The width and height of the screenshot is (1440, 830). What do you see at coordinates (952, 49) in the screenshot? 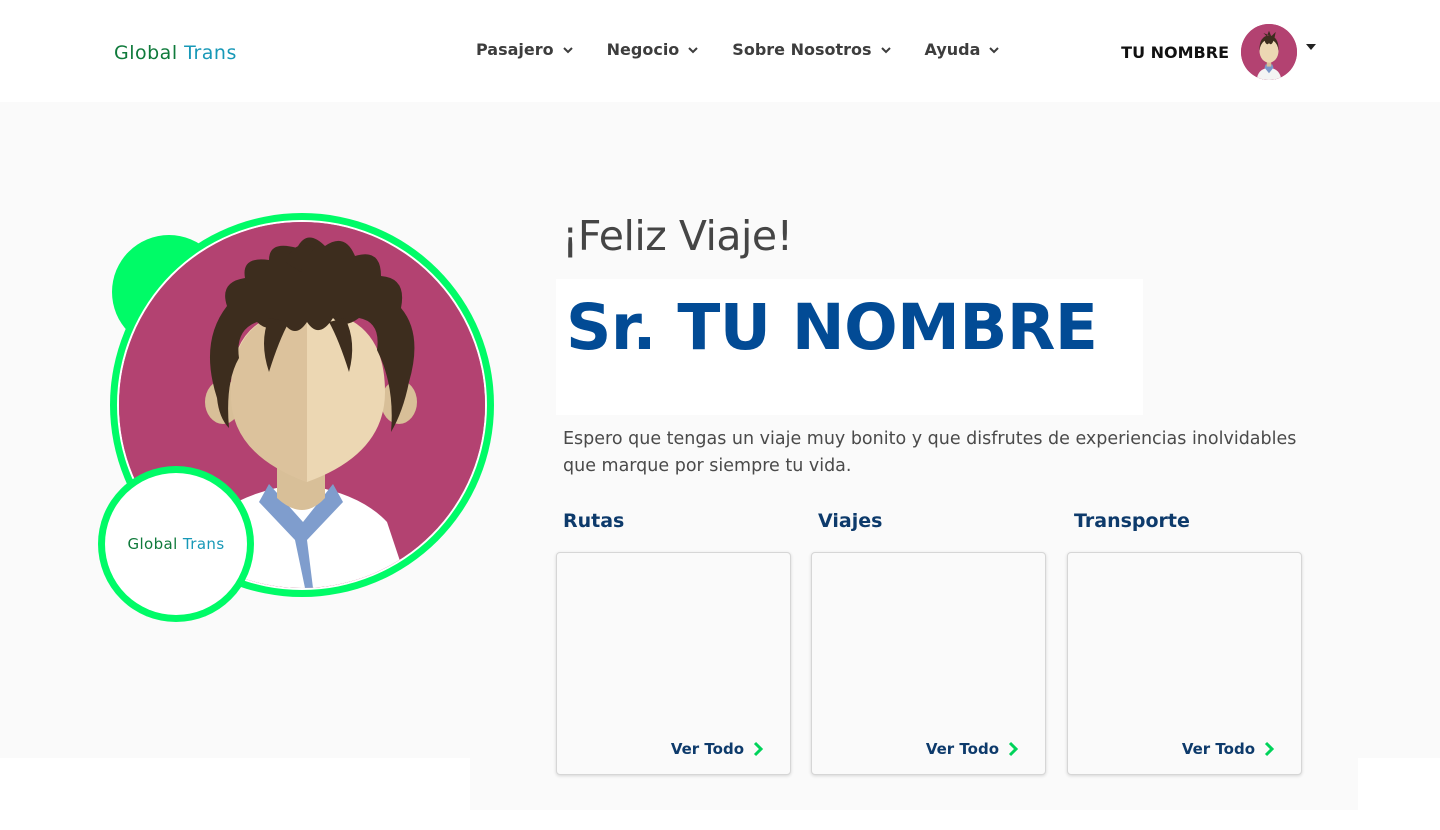
I see `nav-label: Ayuda` at bounding box center [952, 49].